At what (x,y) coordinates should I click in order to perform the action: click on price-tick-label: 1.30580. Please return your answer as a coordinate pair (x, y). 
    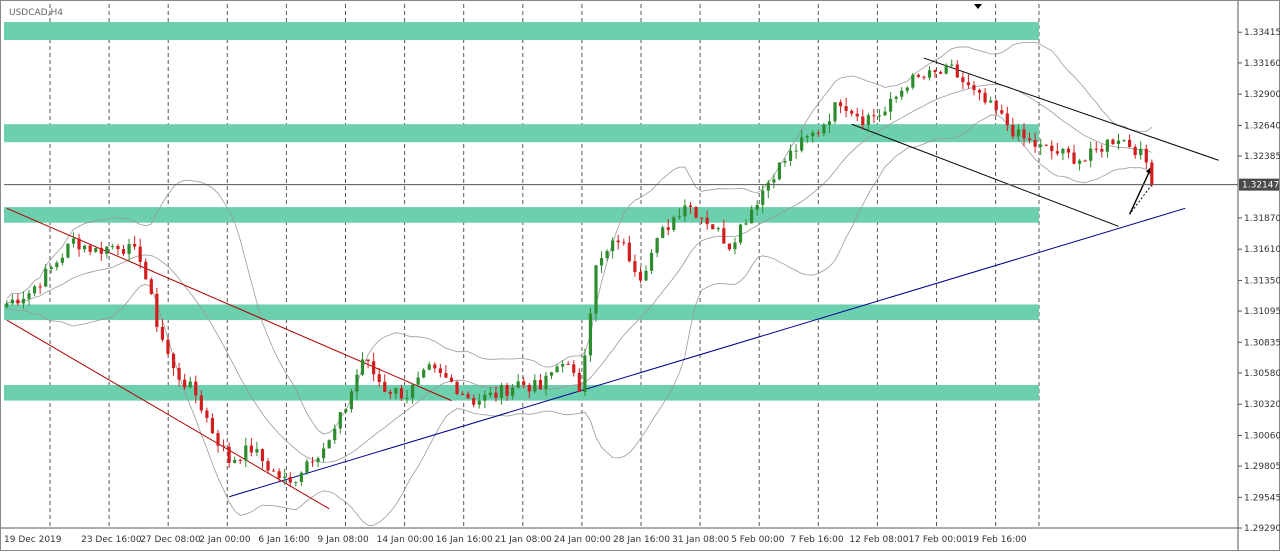
    Looking at the image, I should click on (1262, 374).